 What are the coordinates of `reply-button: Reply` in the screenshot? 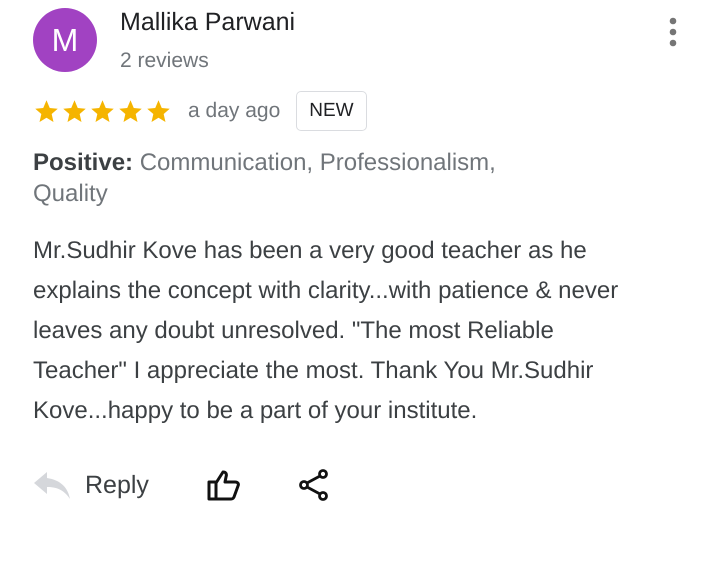 It's located at (91, 485).